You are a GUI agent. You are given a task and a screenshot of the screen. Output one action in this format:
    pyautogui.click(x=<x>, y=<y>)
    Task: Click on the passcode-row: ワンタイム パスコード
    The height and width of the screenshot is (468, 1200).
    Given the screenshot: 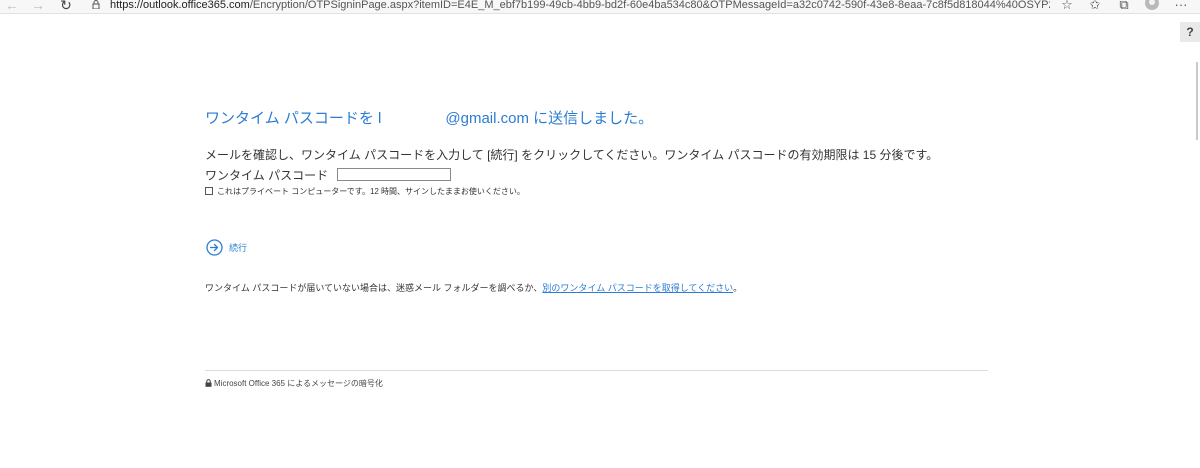 What is the action you would take?
    pyautogui.click(x=328, y=175)
    